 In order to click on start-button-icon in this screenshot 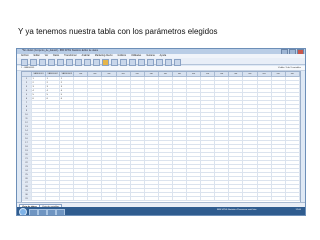, I will do `click(23, 211)`.